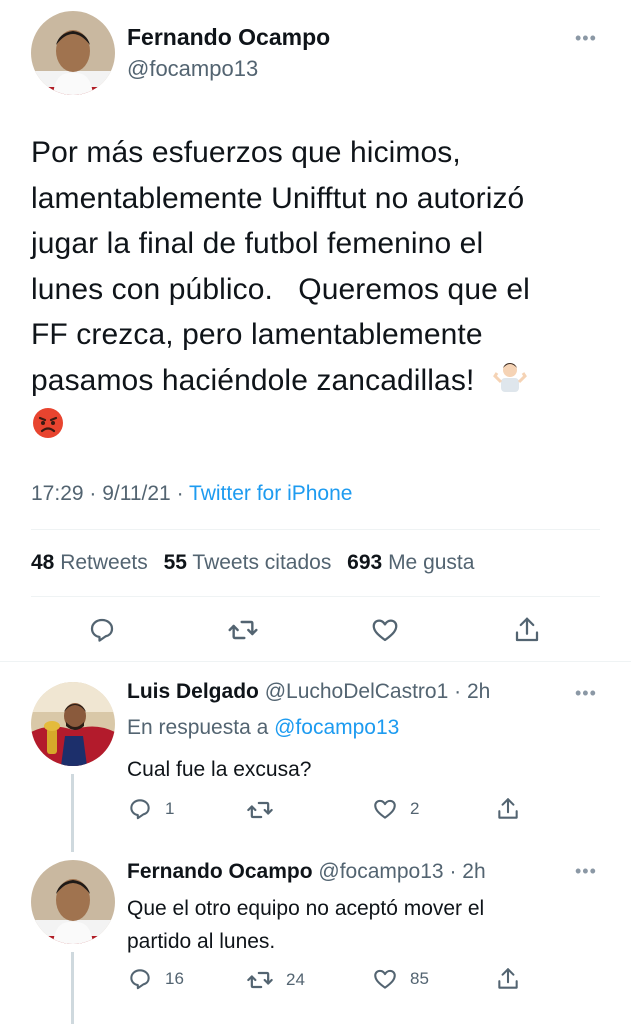 This screenshot has width=631, height=1024. I want to click on share-button, so click(527, 630).